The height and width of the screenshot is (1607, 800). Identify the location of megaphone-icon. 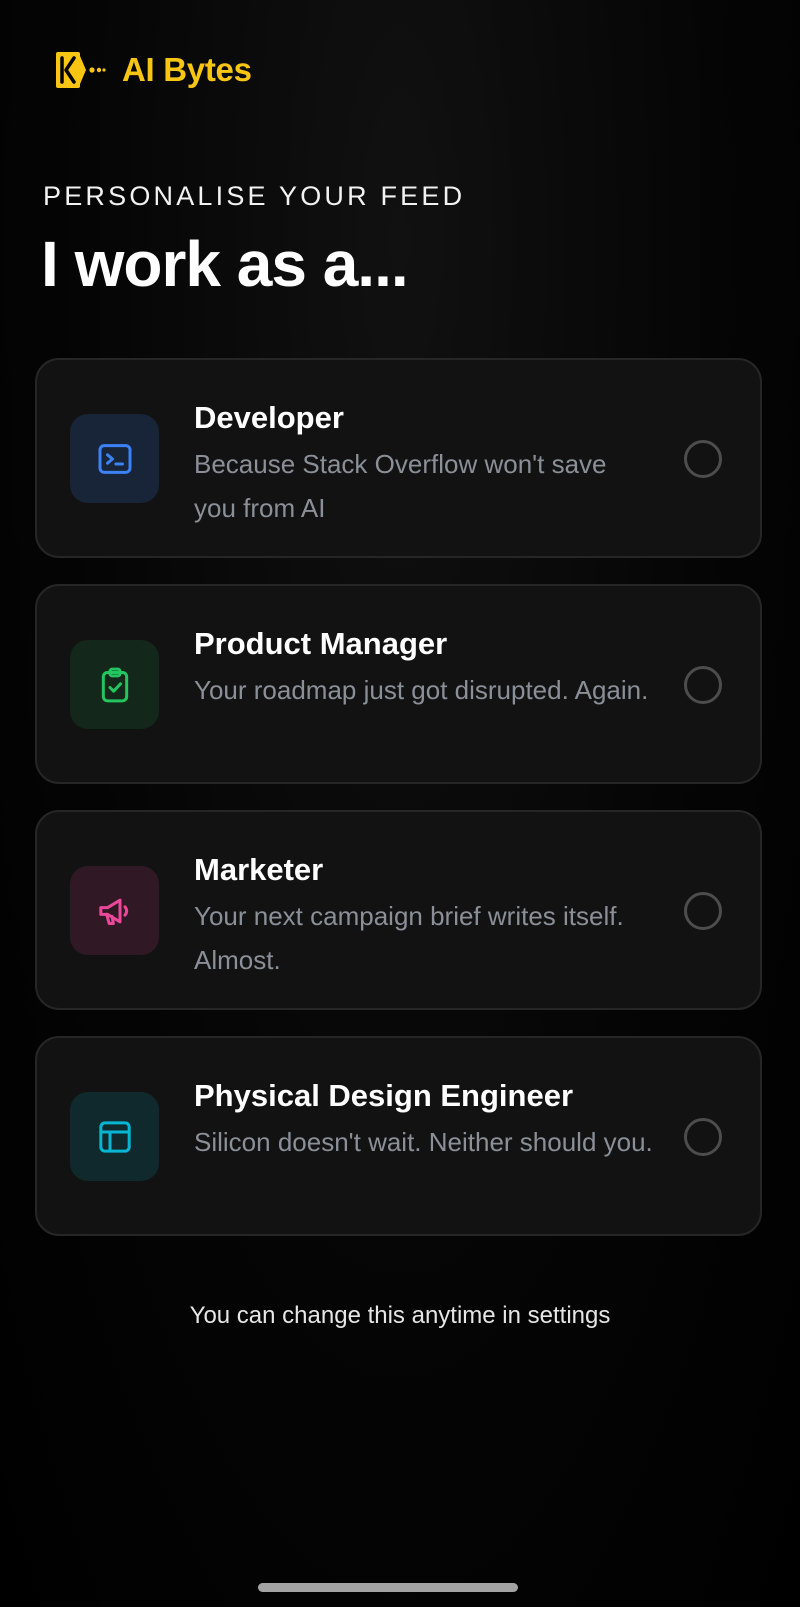
(113, 911).